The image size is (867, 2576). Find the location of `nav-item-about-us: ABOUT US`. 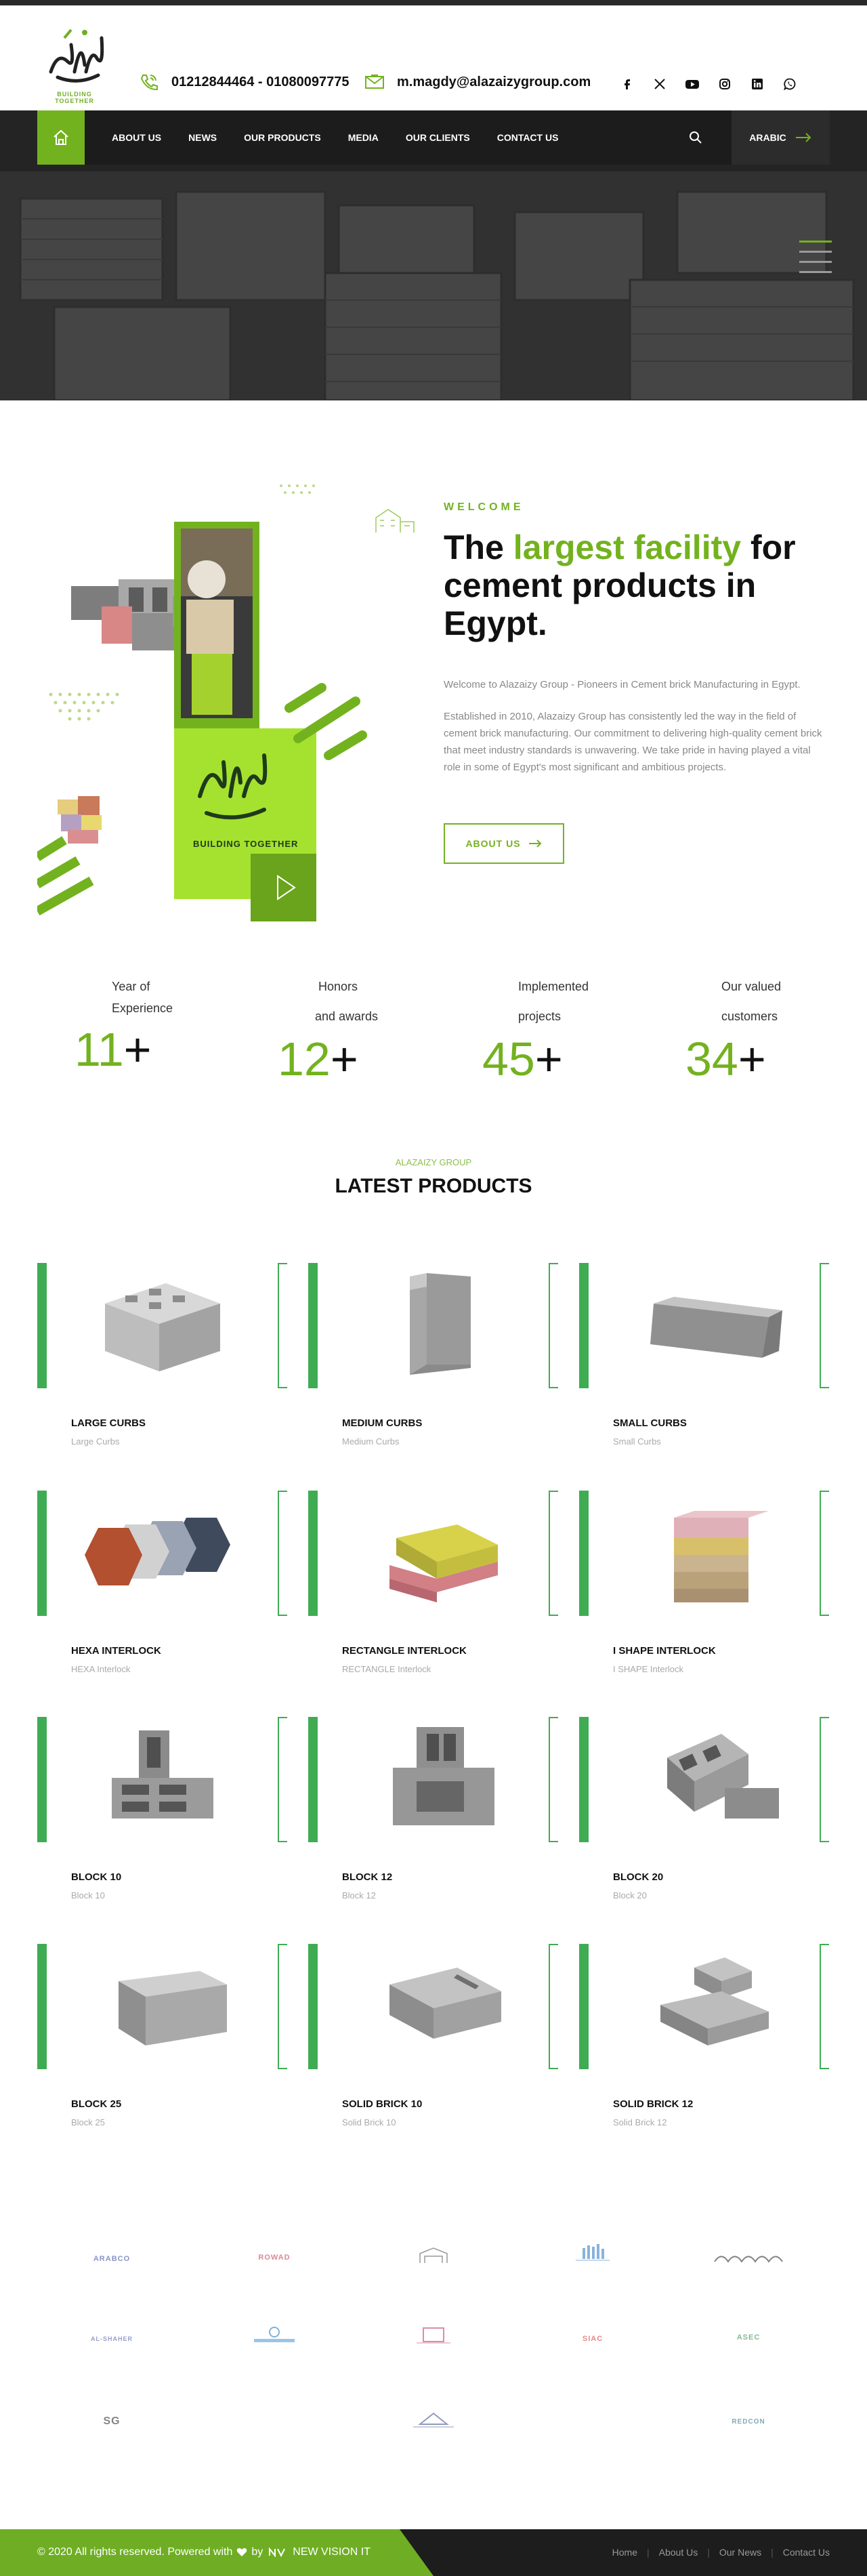

nav-item-about-us: ABOUT US is located at coordinates (137, 137).